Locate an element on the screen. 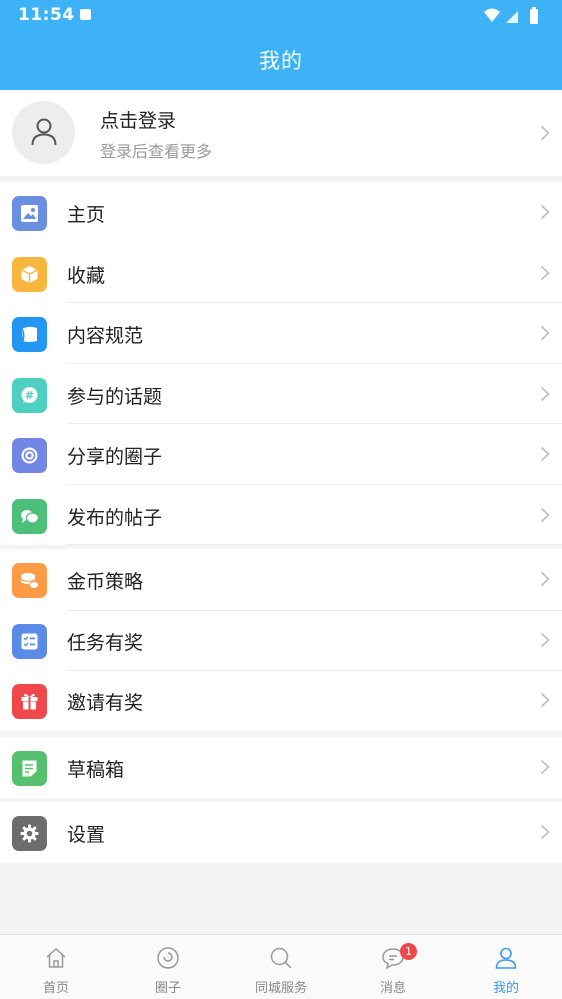 The image size is (562, 999). coins-icon is located at coordinates (29, 580).